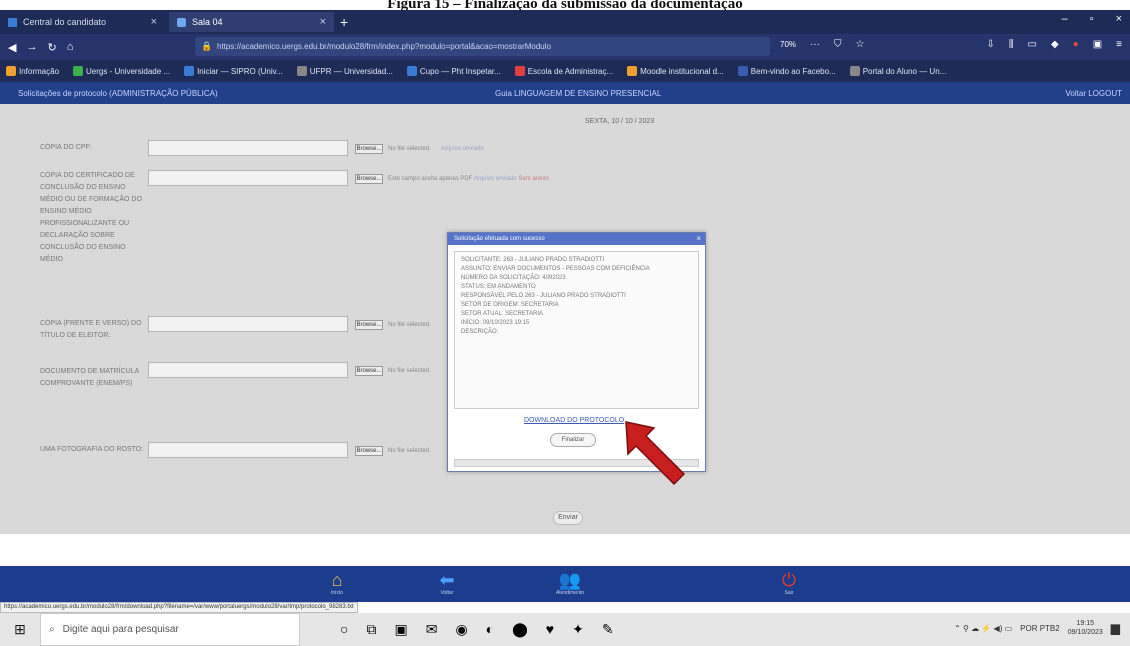 This screenshot has width=1130, height=646. Describe the element at coordinates (568, 518) in the screenshot. I see `send-button: Enviar` at that location.